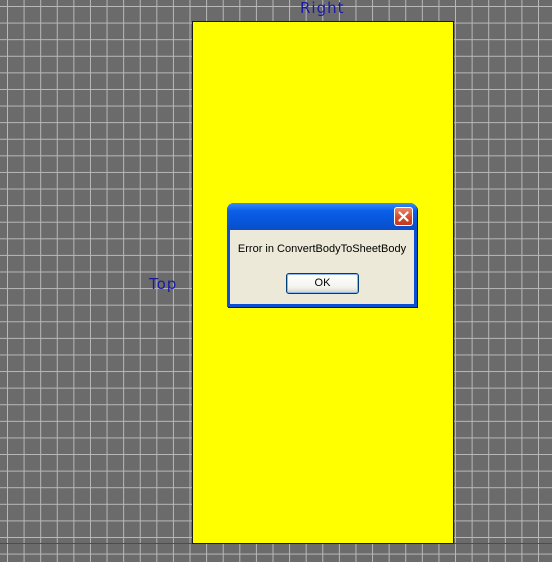 Image resolution: width=552 pixels, height=562 pixels. Describe the element at coordinates (163, 284) in the screenshot. I see `view-label-top: Top` at that location.